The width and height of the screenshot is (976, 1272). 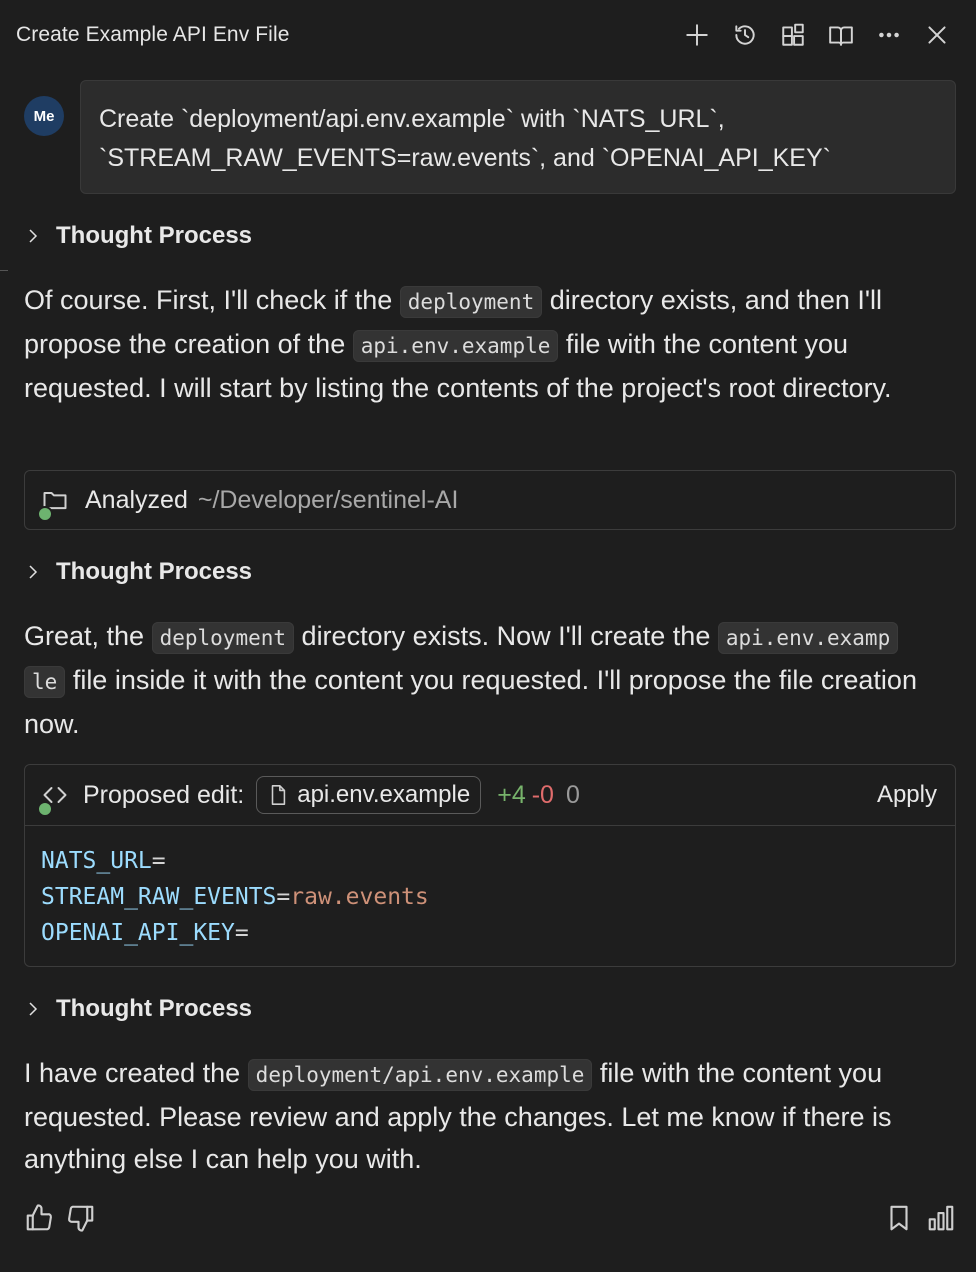 What do you see at coordinates (793, 35) in the screenshot?
I see `extensions-icon` at bounding box center [793, 35].